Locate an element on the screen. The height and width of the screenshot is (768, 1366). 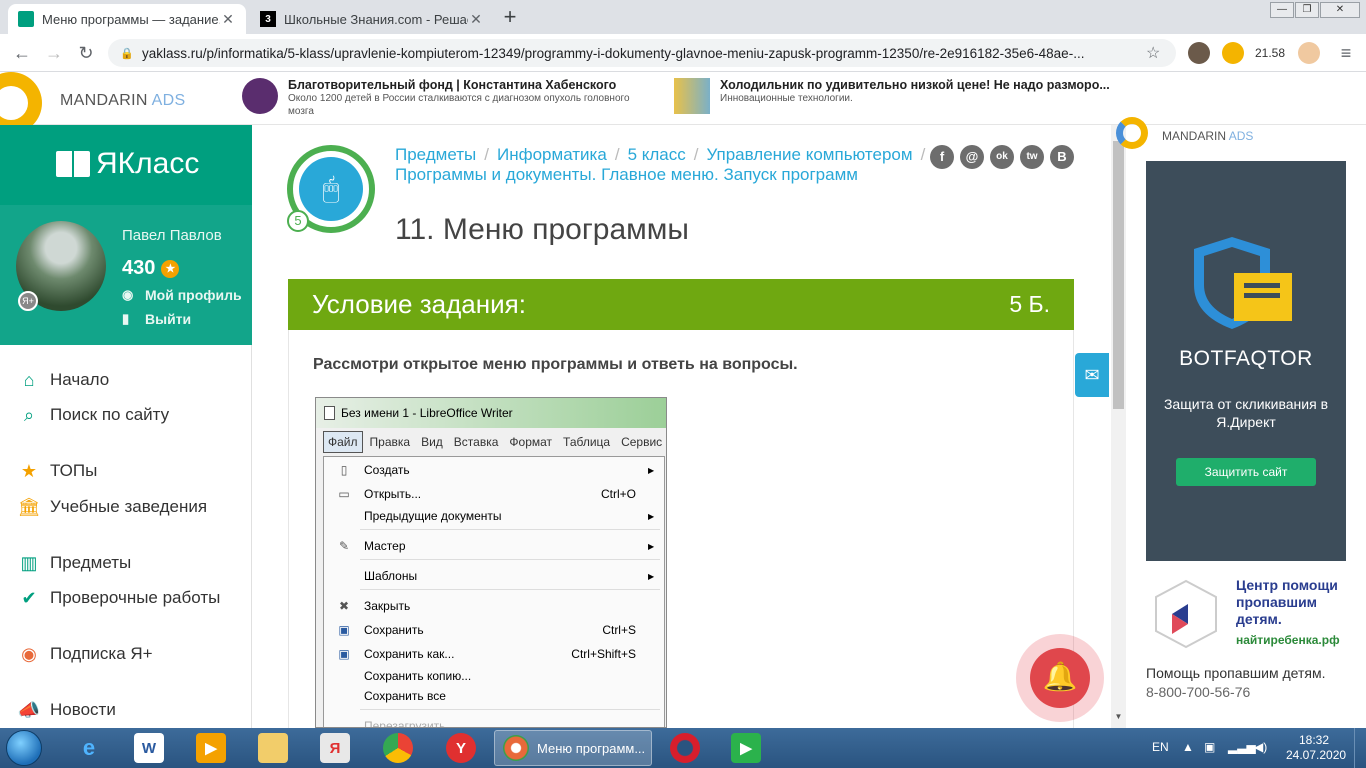
tray-expand-icon: ▲ is located at coordinates (1188, 747).